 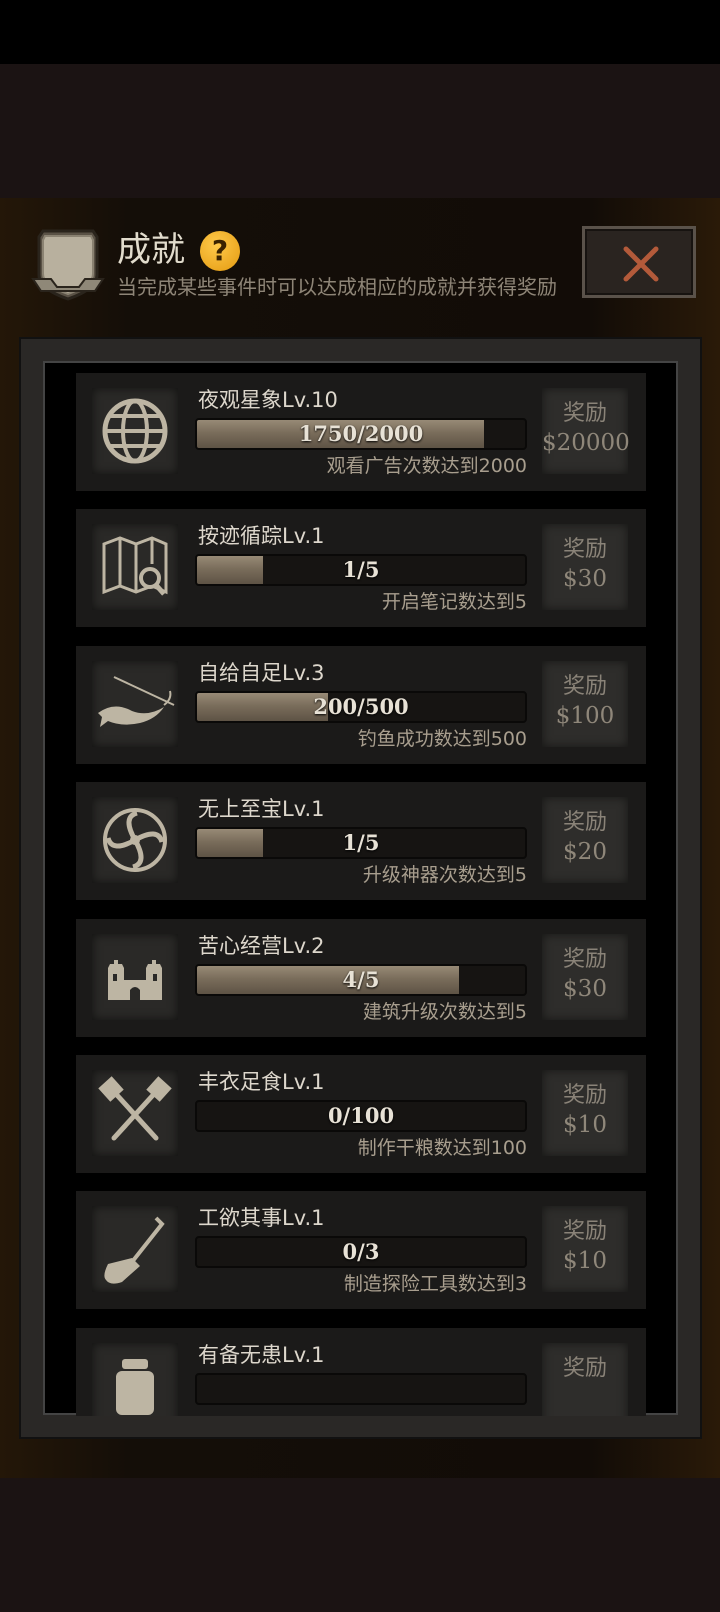 I want to click on progress-bar: 1750/2000, so click(x=361, y=434).